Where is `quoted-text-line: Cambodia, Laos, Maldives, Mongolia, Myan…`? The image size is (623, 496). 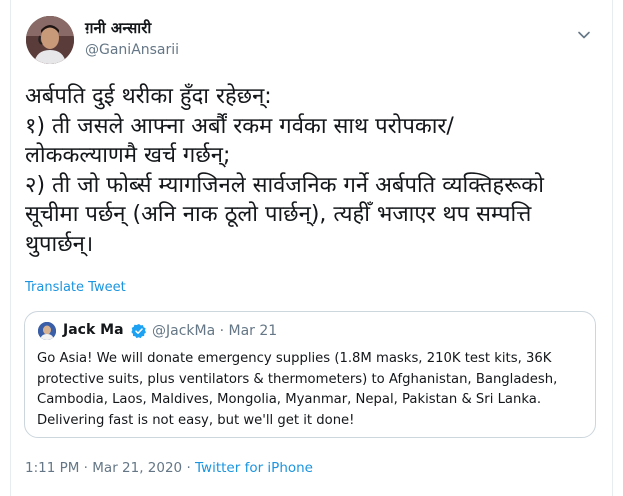
quoted-text-line: Cambodia, Laos, Maldives, Mongolia, Myan… is located at coordinates (289, 399).